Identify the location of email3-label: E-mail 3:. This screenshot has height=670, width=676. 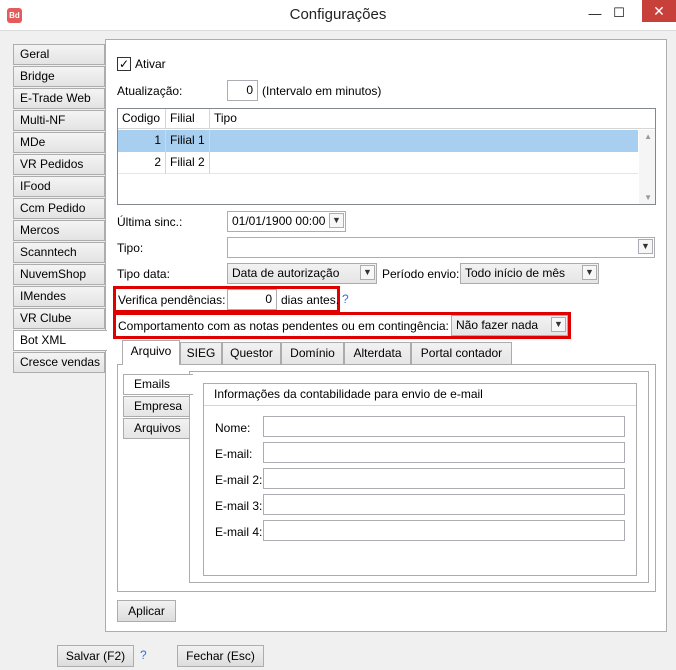
(239, 506).